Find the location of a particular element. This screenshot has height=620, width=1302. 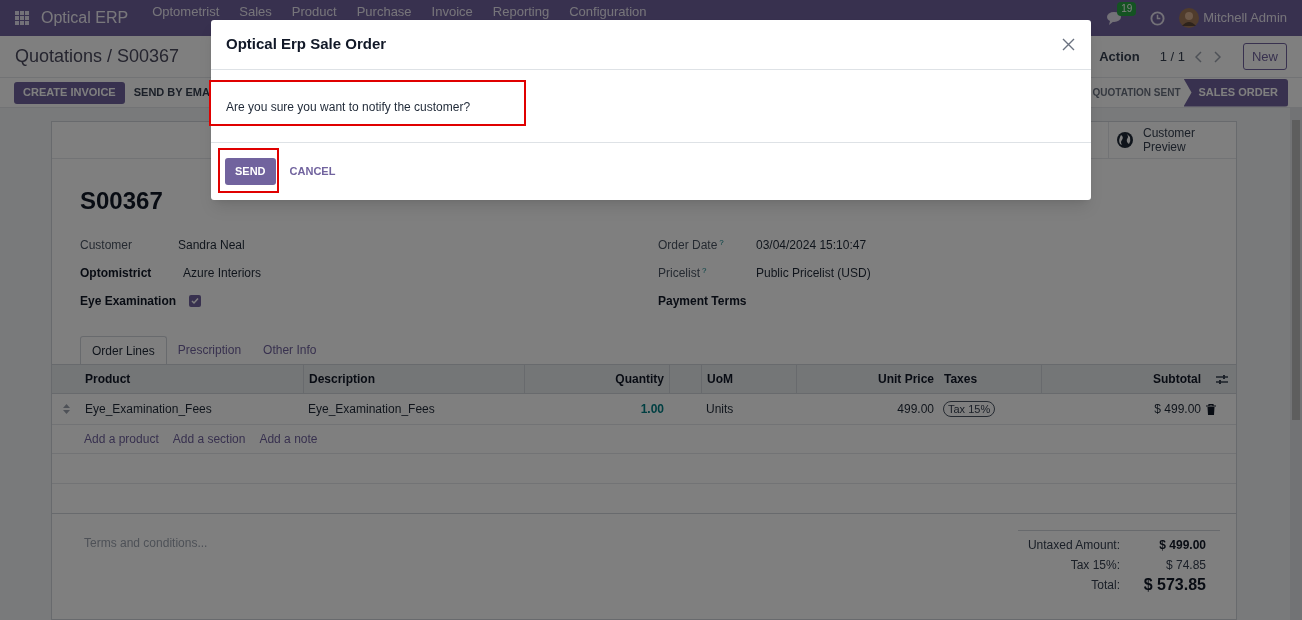

breadcrumb: Quotations / S00367 is located at coordinates (97, 56).